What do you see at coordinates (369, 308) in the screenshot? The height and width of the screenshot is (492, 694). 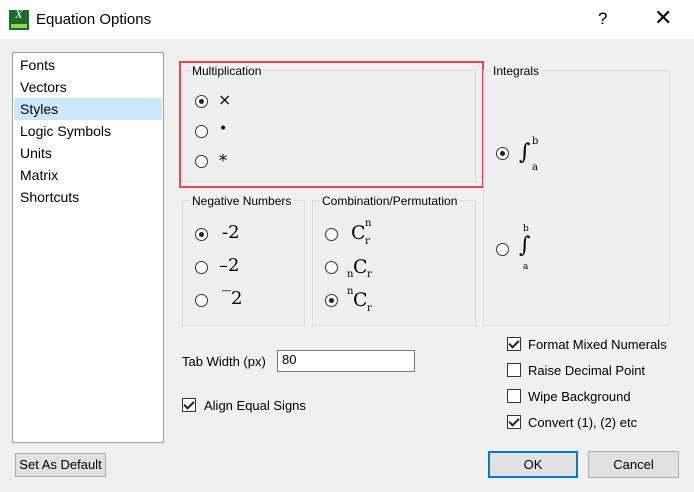 I see `combination-option-3-sub: r` at bounding box center [369, 308].